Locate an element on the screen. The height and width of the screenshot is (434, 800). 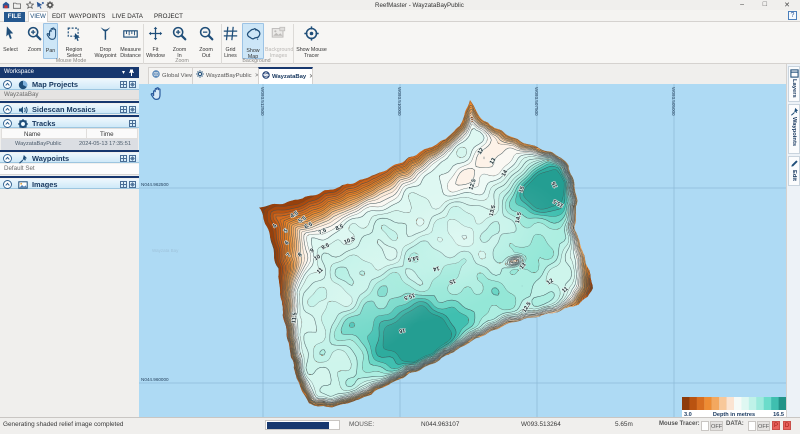
svg-text: Wayzata Bay is located at coordinates (165, 250).